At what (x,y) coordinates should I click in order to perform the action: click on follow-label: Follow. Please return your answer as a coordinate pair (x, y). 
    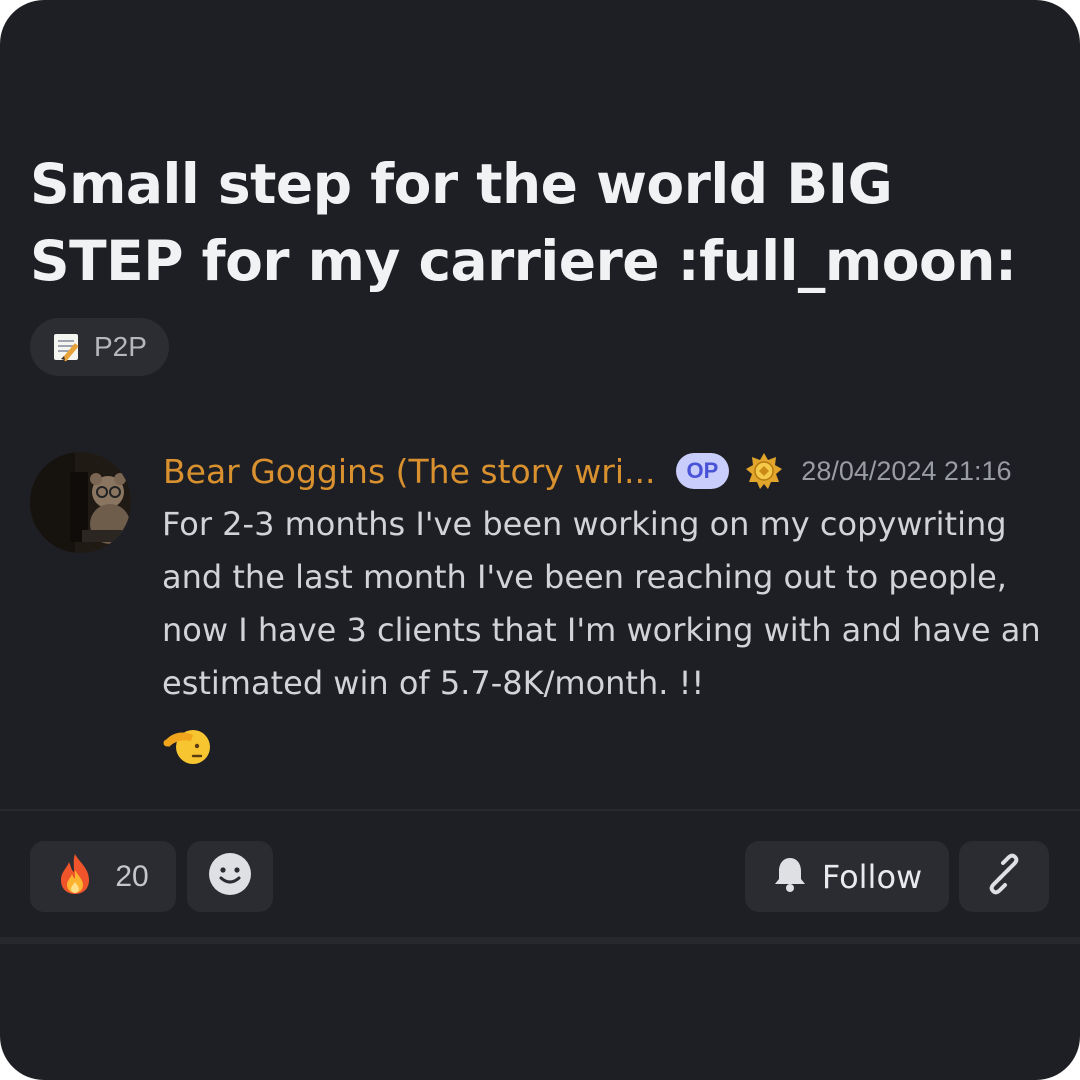
    Looking at the image, I should click on (872, 876).